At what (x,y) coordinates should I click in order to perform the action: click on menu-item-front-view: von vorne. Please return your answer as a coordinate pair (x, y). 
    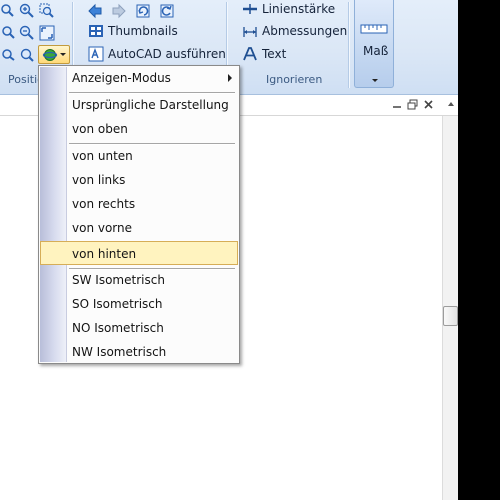
    Looking at the image, I should click on (139, 228).